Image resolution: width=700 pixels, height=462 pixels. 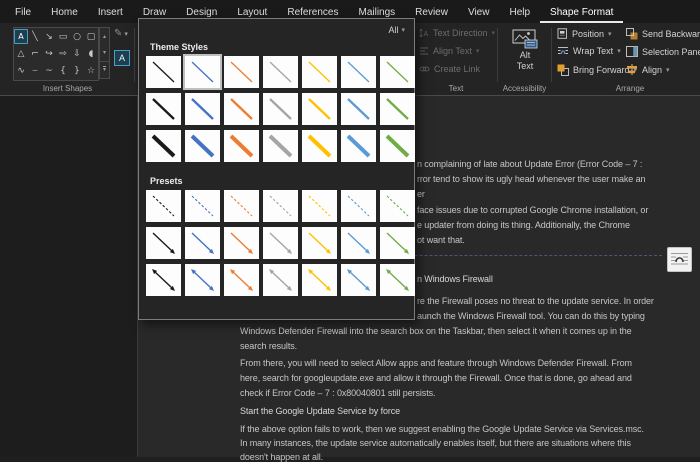 I want to click on position-button: Position, so click(x=584, y=33).